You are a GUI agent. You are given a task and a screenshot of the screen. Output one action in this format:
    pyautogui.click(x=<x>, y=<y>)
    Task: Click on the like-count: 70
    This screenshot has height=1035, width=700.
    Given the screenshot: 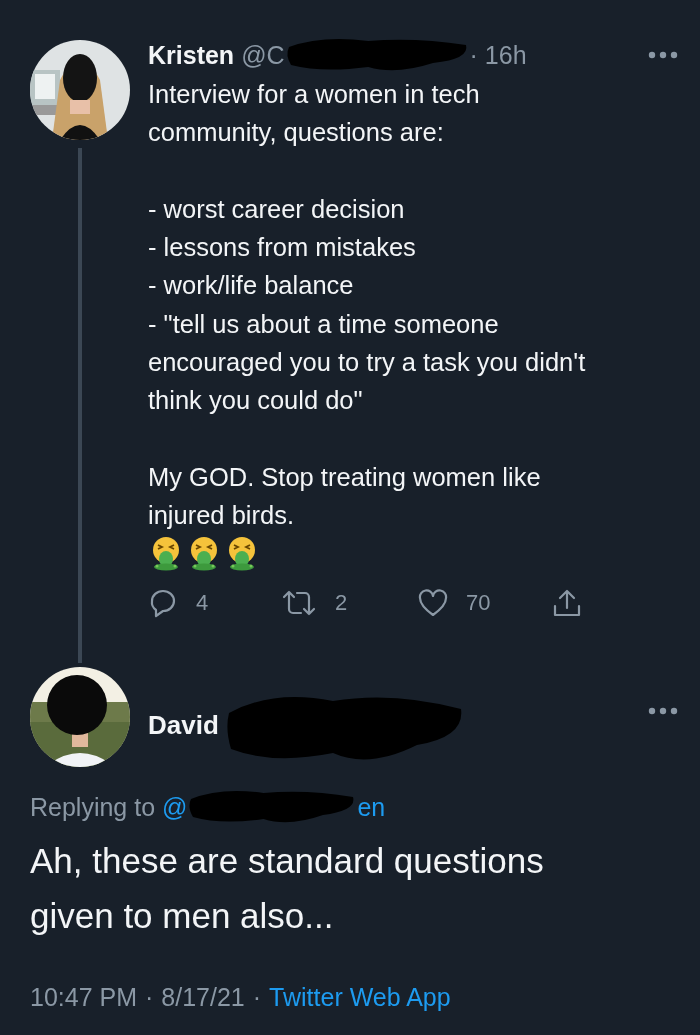 What is the action you would take?
    pyautogui.click(x=478, y=602)
    